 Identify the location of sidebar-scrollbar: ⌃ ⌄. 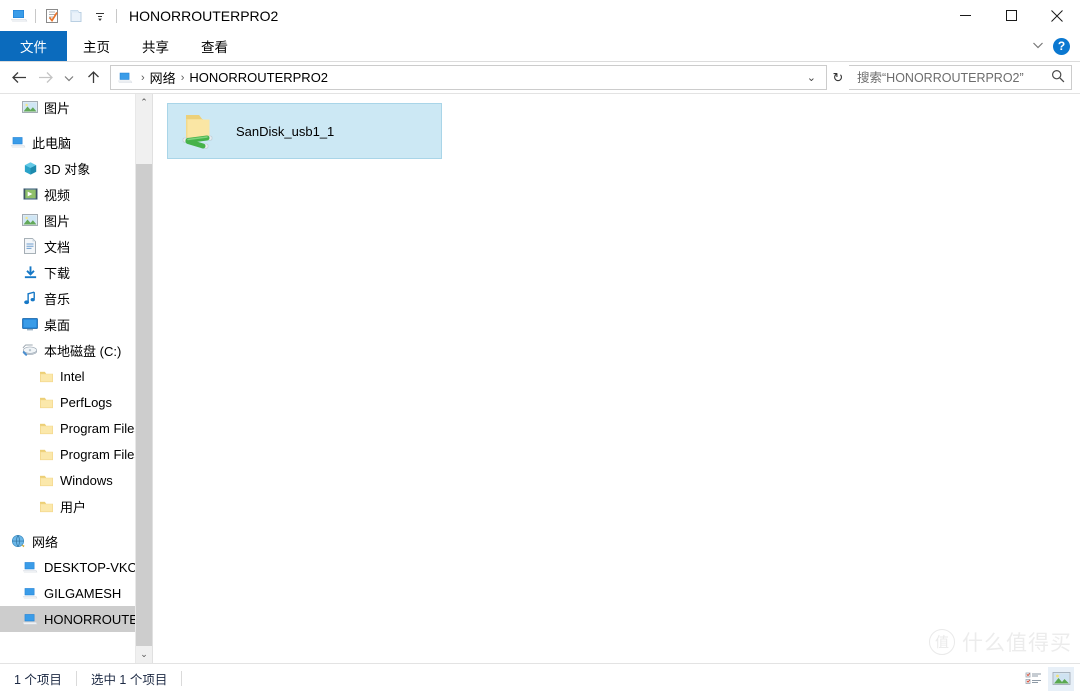
(143, 378).